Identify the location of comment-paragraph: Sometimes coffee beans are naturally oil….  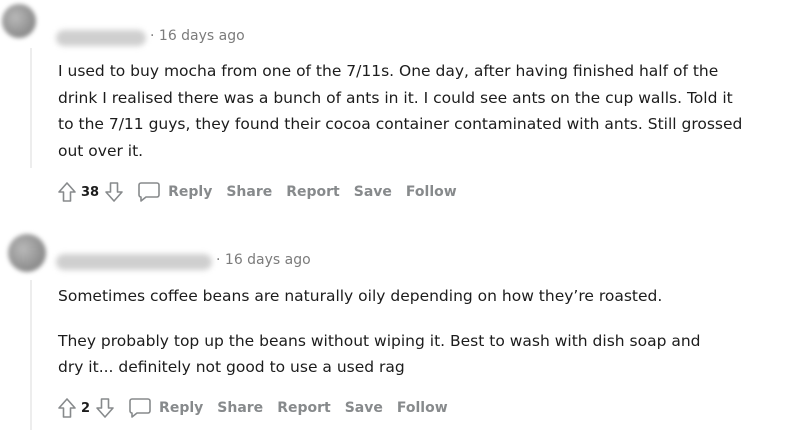
(360, 296).